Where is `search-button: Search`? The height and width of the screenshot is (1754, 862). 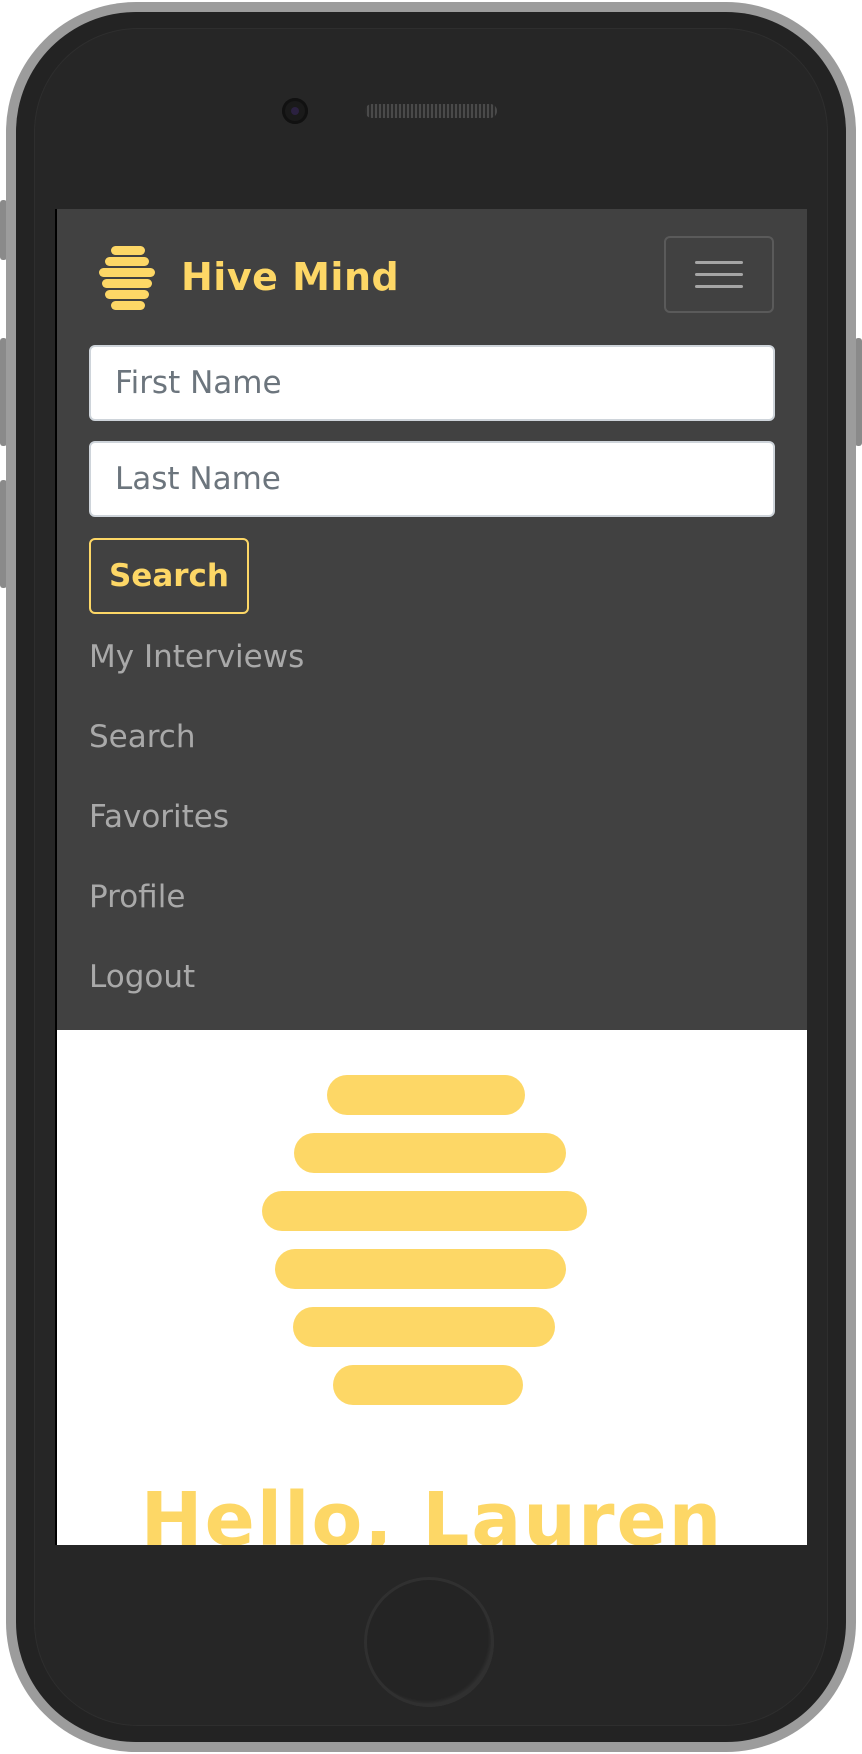 search-button: Search is located at coordinates (169, 576).